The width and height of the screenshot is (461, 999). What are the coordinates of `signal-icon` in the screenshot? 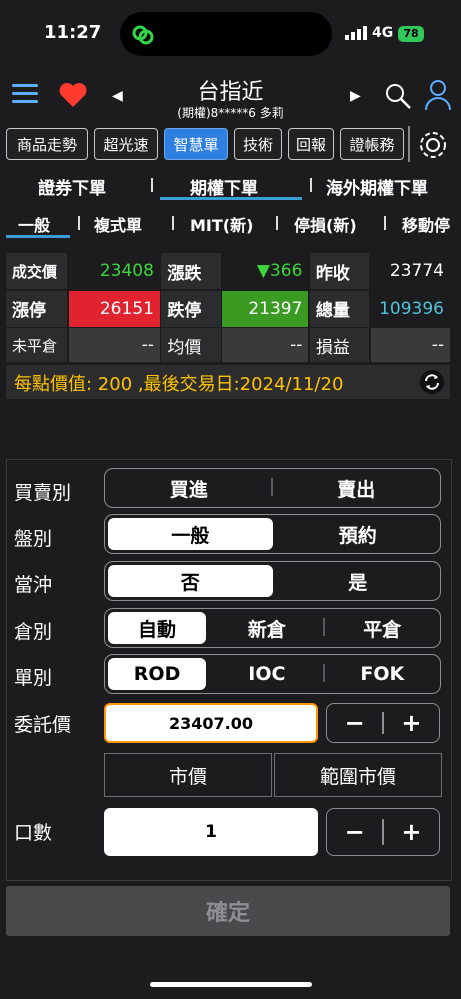 It's located at (356, 33).